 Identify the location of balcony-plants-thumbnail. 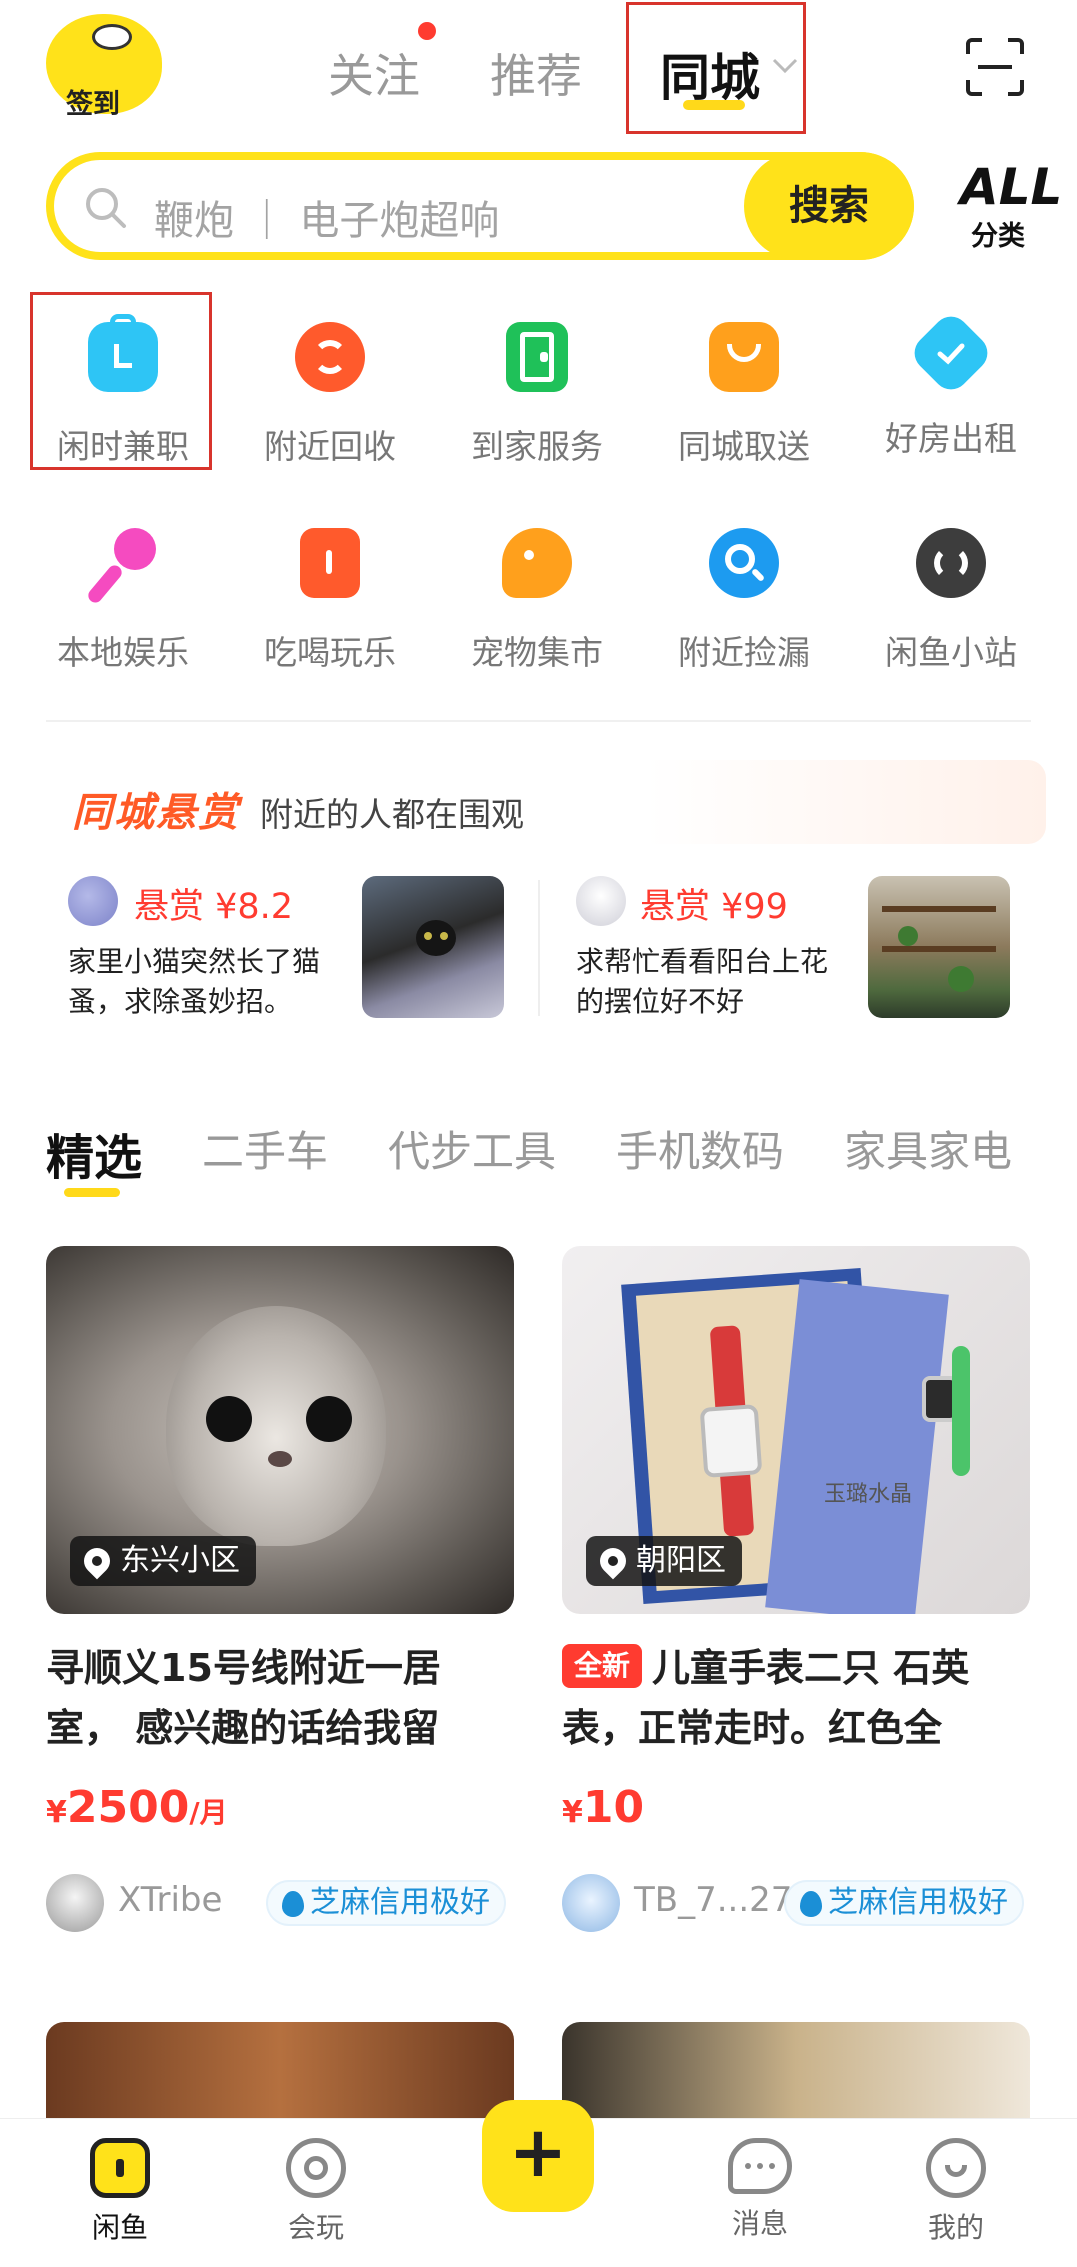
(939, 947).